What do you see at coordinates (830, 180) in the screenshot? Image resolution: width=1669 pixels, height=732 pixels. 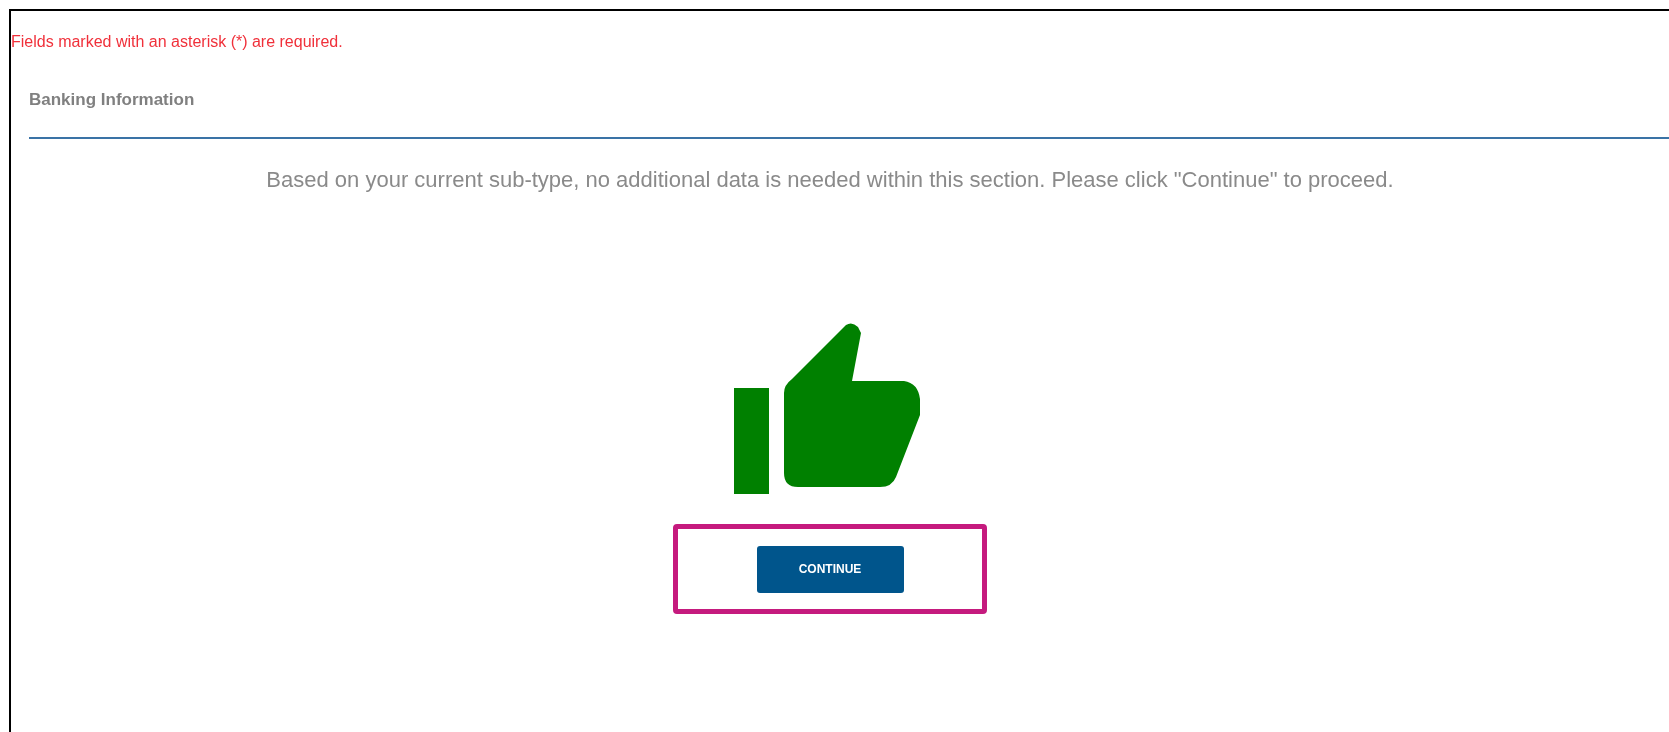 I see `info-message: Based on your current sub-type, no additional data is needed within this section. Please click "Continue" to proceed.` at bounding box center [830, 180].